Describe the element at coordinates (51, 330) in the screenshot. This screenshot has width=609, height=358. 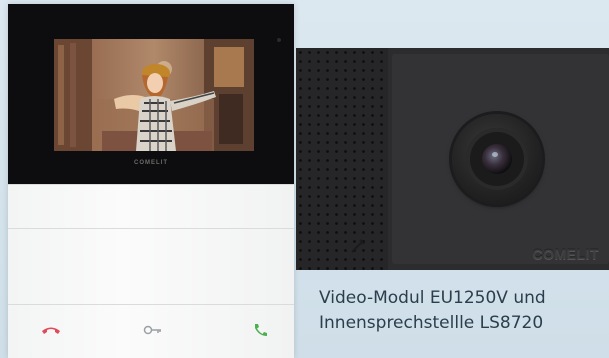
I see `phone-hangup-icon` at that location.